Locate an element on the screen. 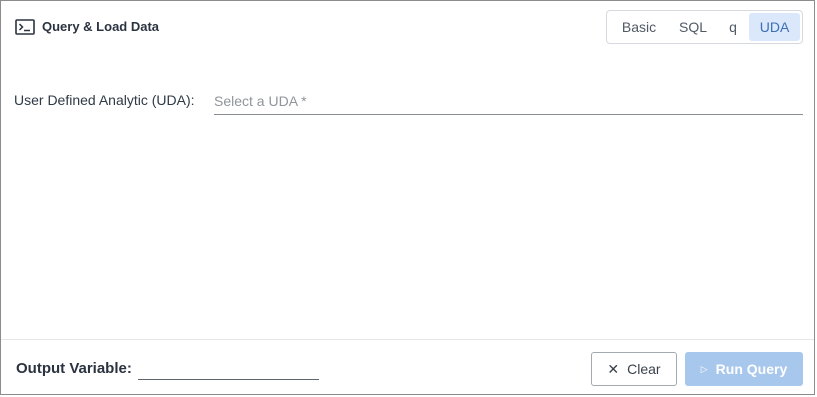 Image resolution: width=817 pixels, height=397 pixels. panel-title-text: Query & Load Data is located at coordinates (101, 26).